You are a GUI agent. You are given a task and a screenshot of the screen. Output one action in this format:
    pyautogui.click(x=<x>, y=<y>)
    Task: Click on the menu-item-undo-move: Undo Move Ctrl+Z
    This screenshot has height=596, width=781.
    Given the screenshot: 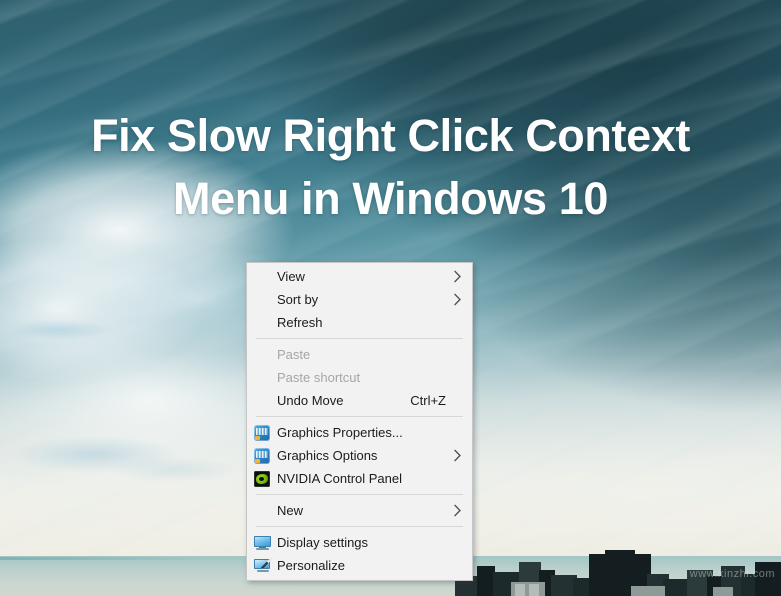 What is the action you would take?
    pyautogui.click(x=359, y=400)
    